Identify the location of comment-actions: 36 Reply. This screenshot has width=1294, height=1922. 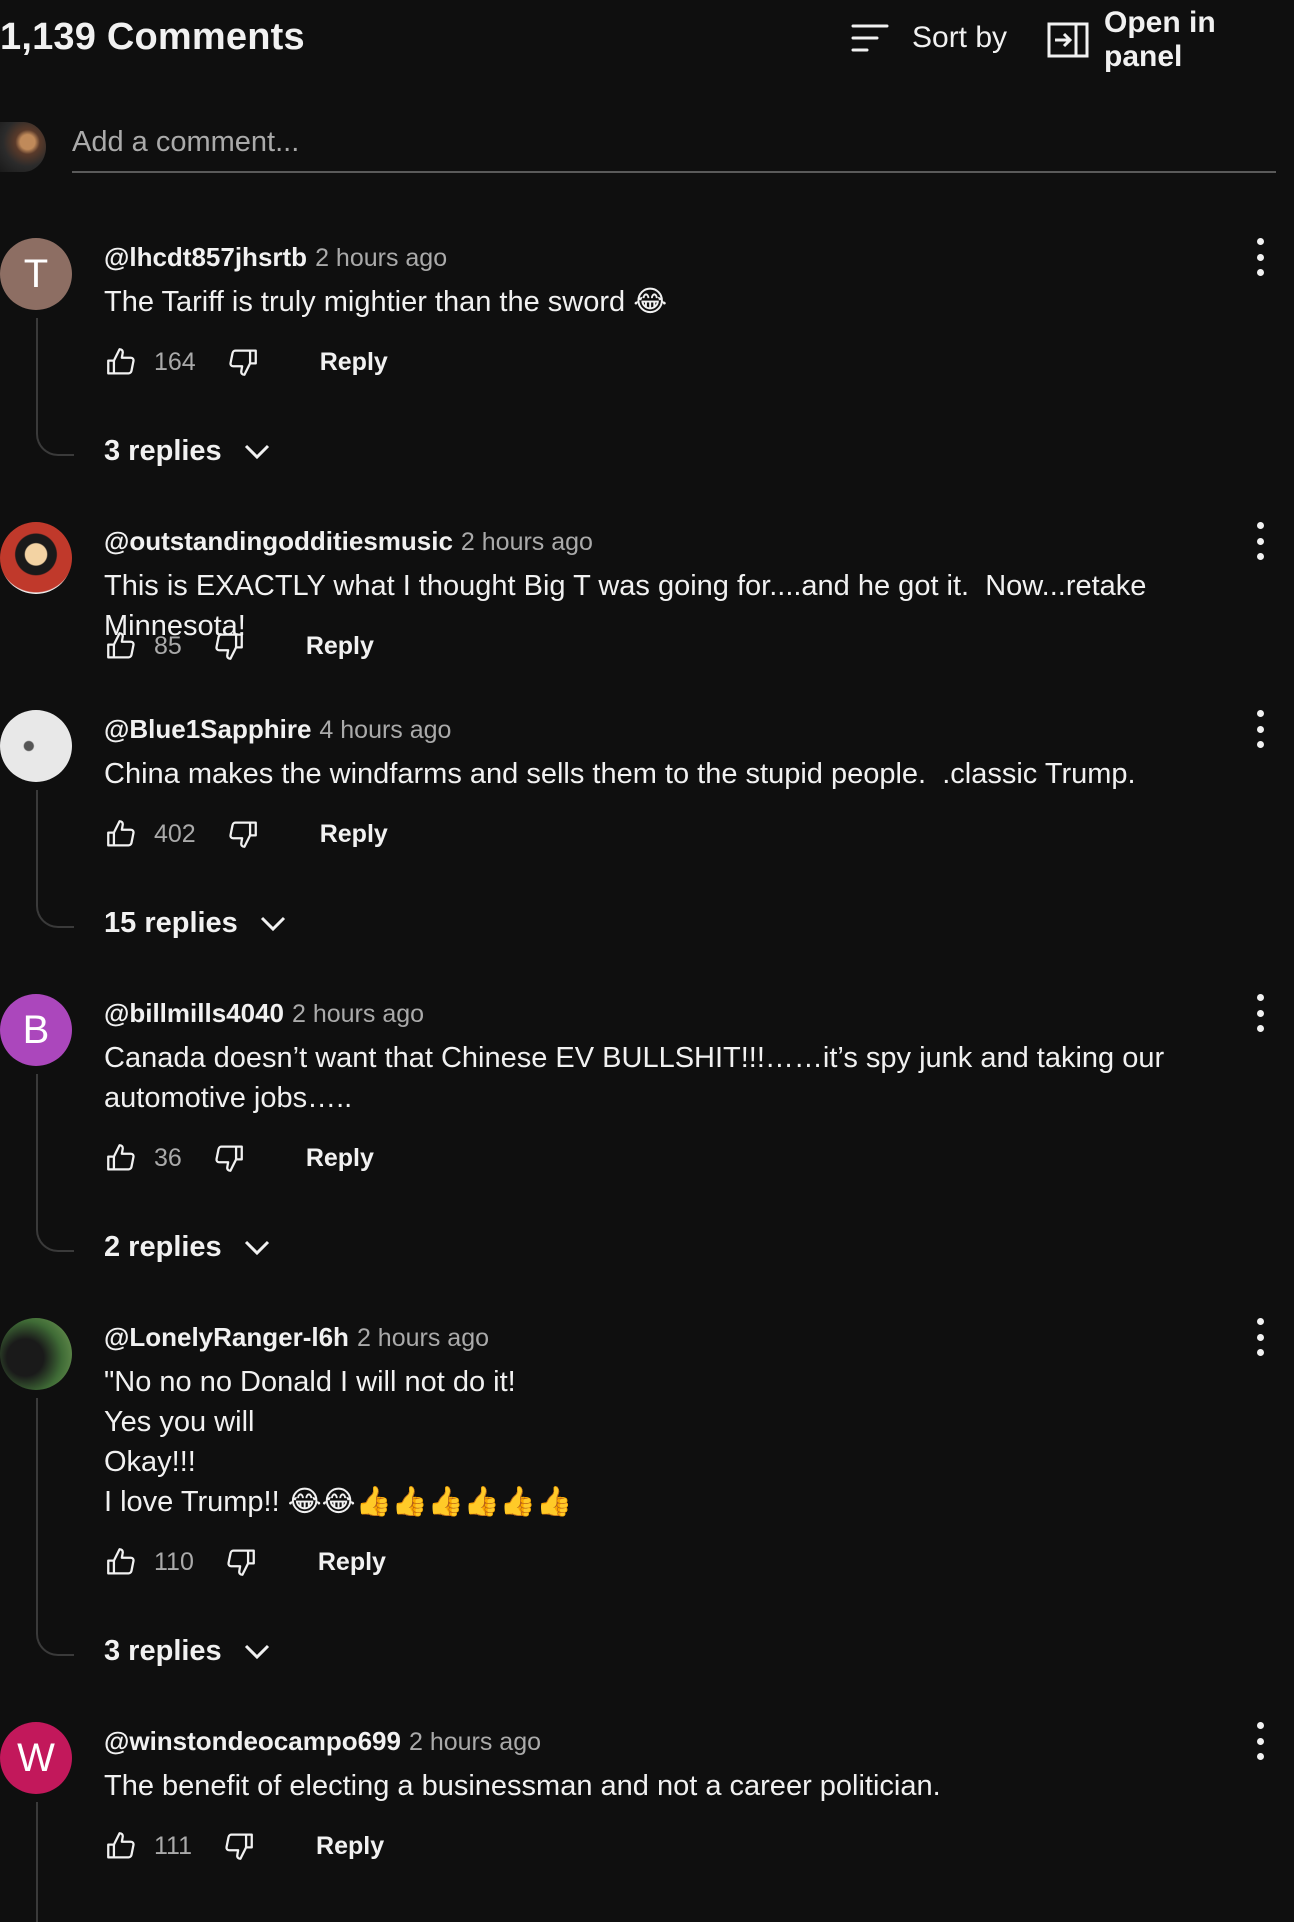
(239, 1158).